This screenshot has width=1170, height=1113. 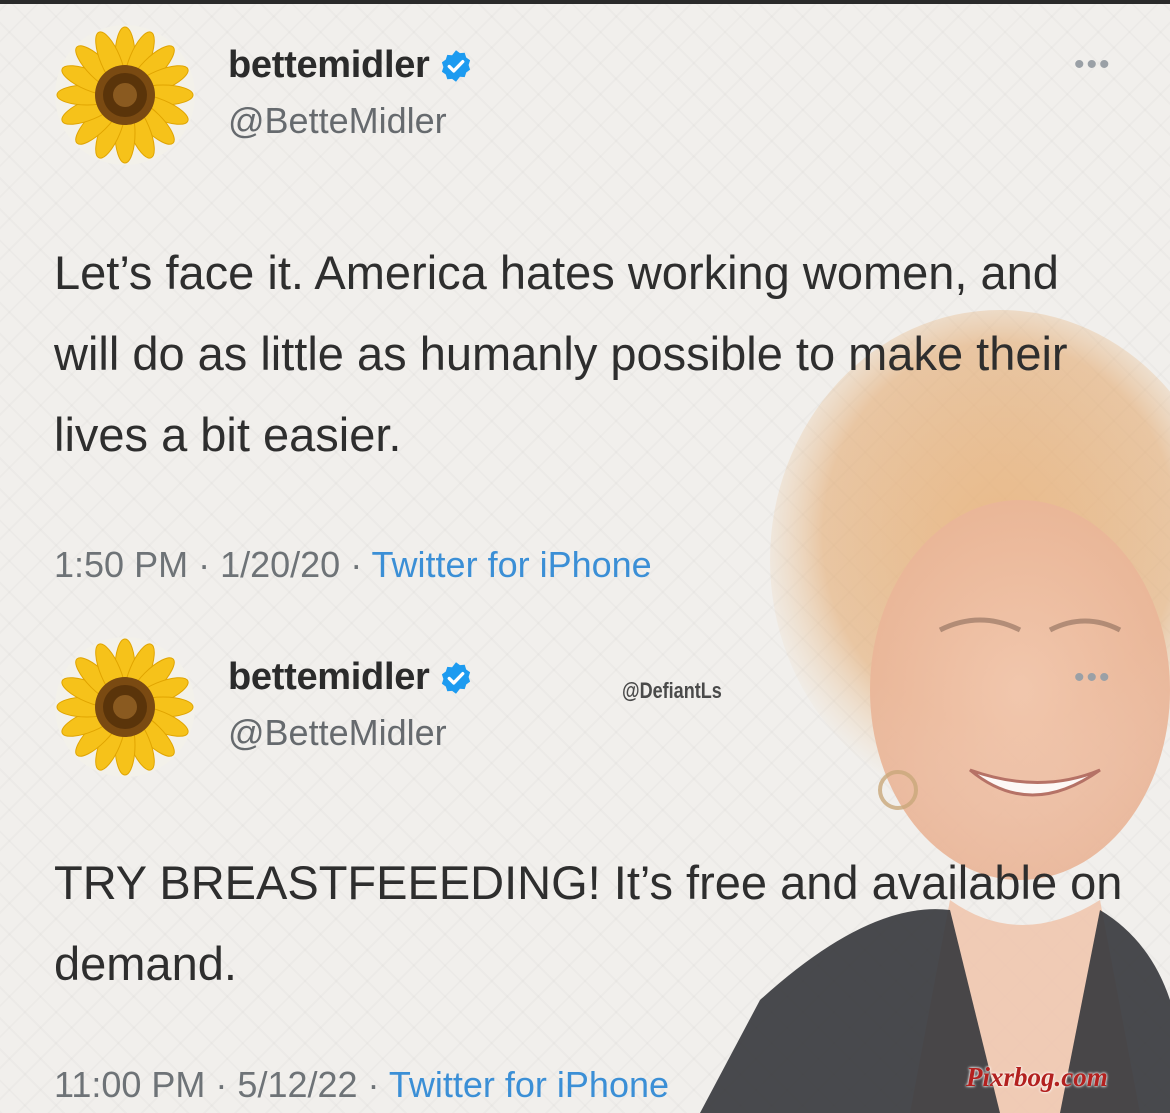 I want to click on tweet-meta: 11:00 PM · 5/12/22 · Twitter for iPhone, so click(x=361, y=1085).